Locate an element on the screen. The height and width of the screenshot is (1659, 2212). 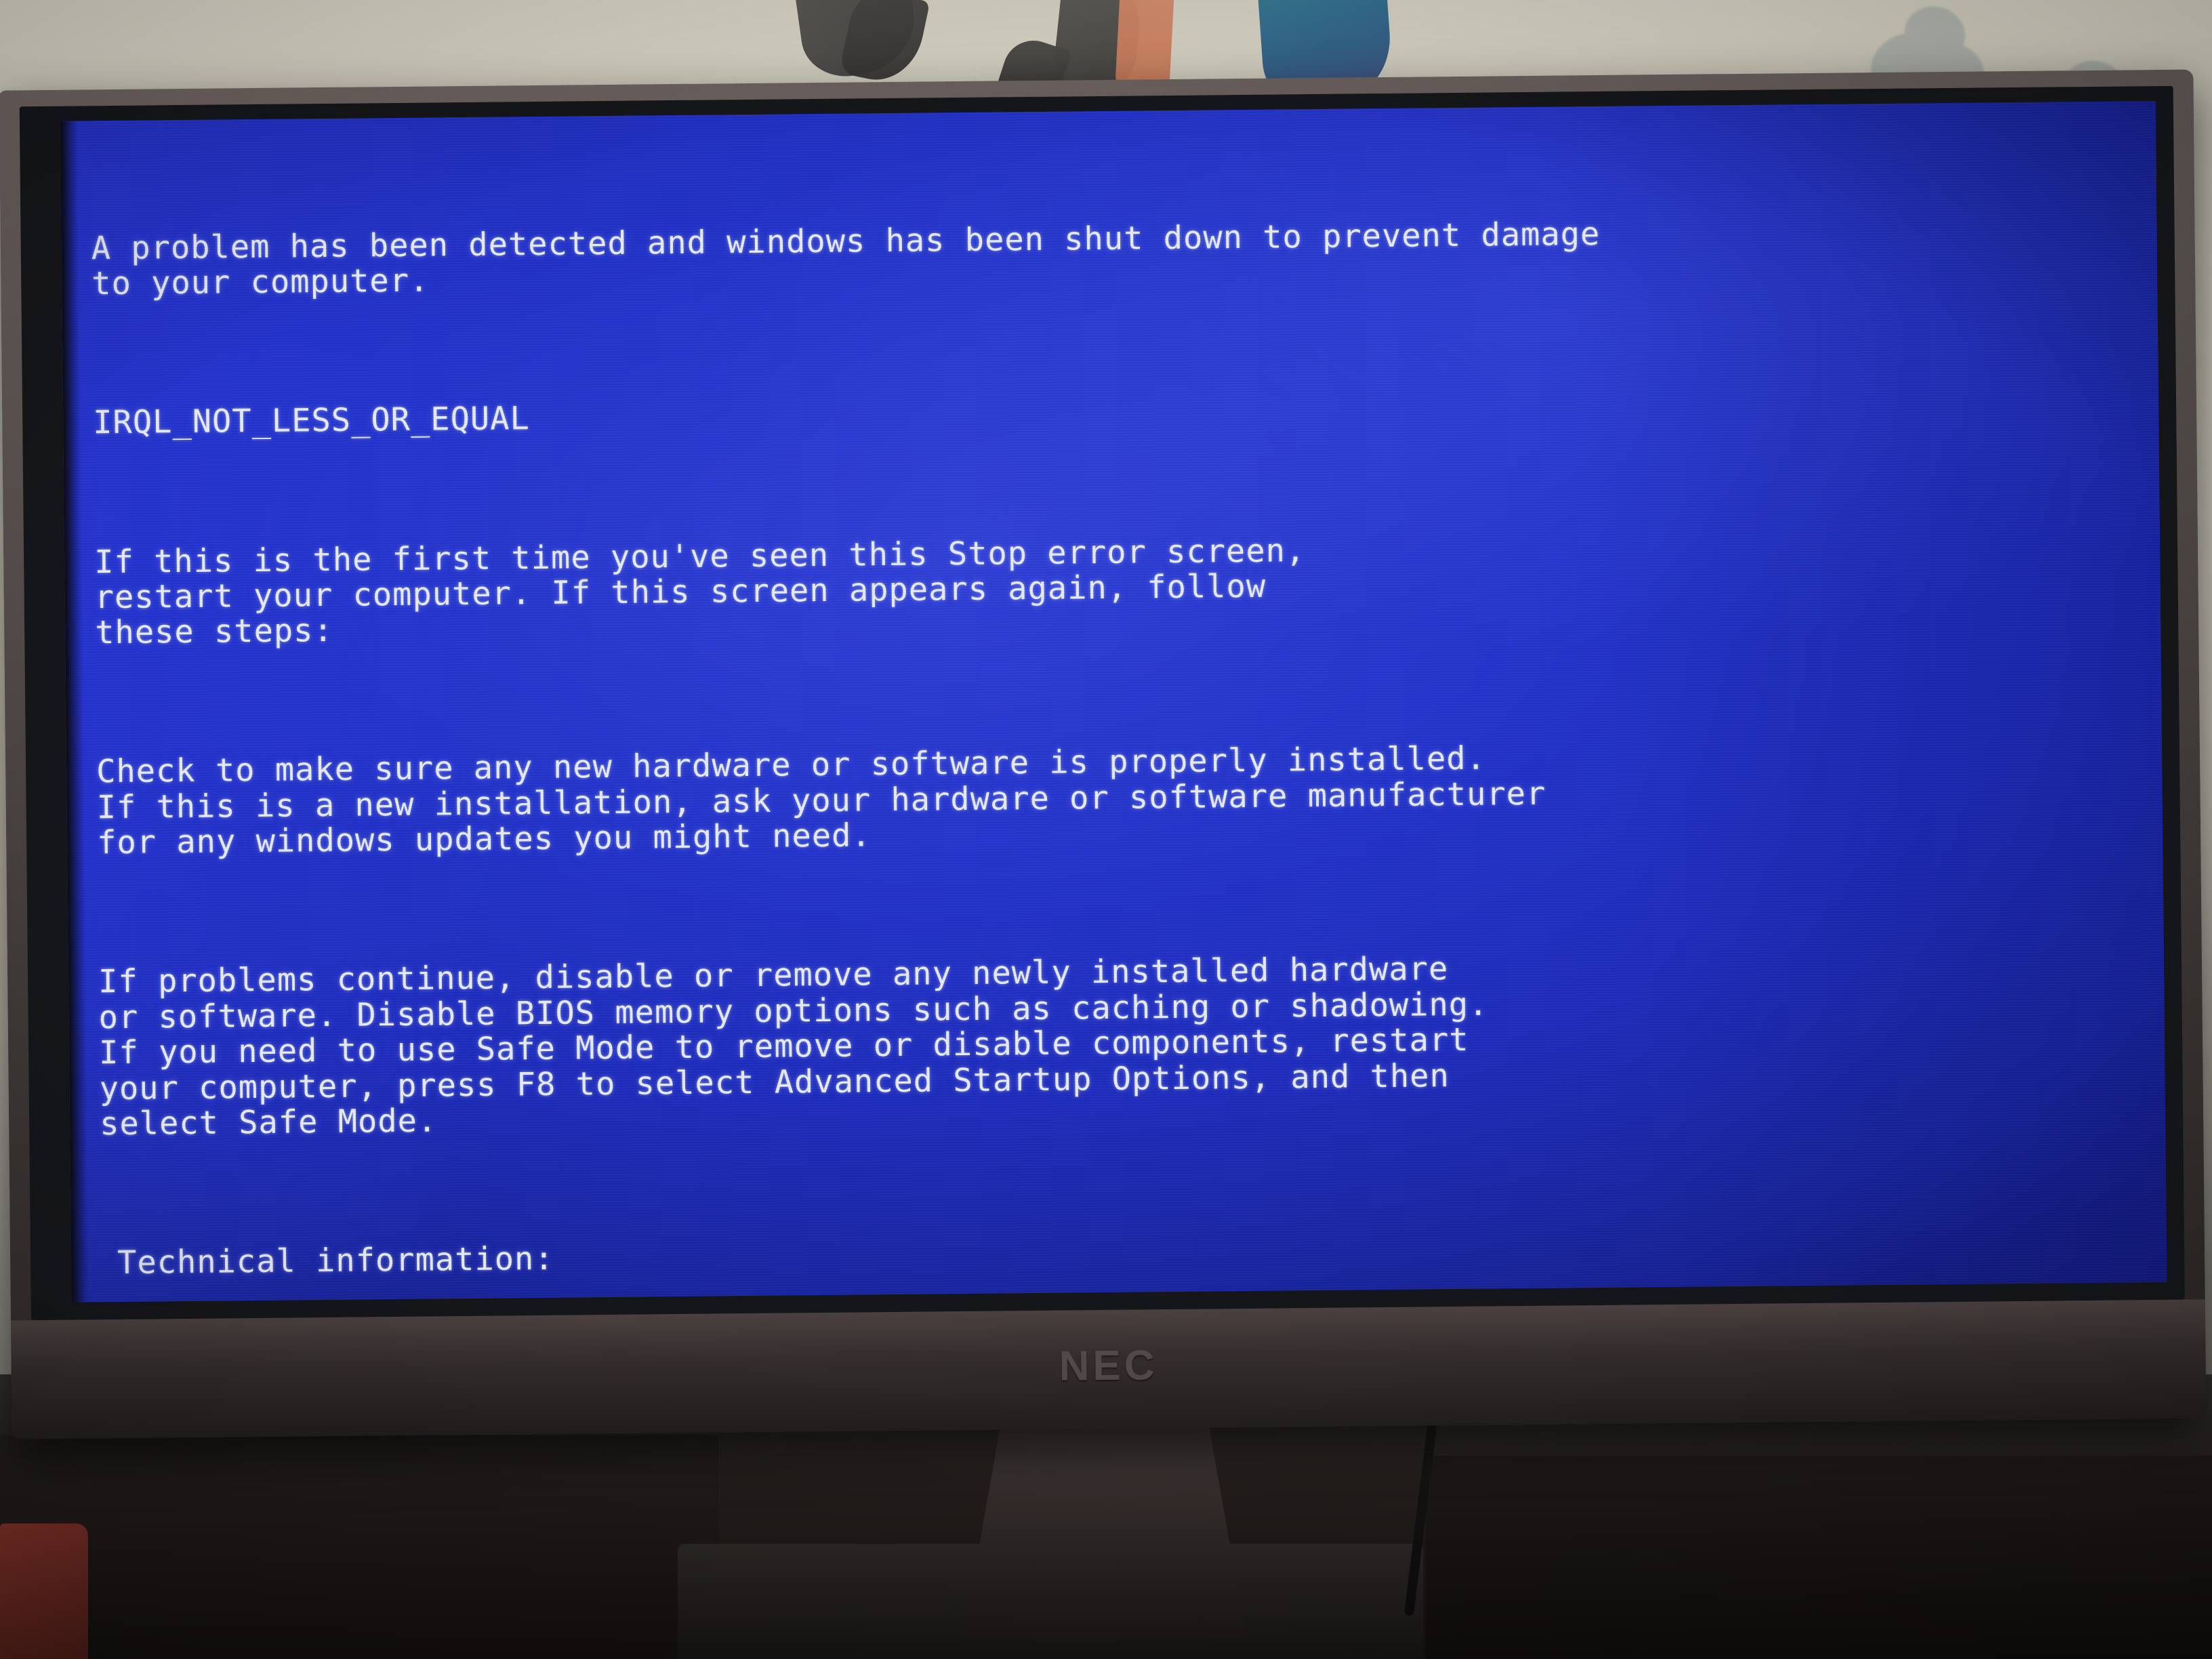
monitor-brand-logo: NEC is located at coordinates (1108, 1366).